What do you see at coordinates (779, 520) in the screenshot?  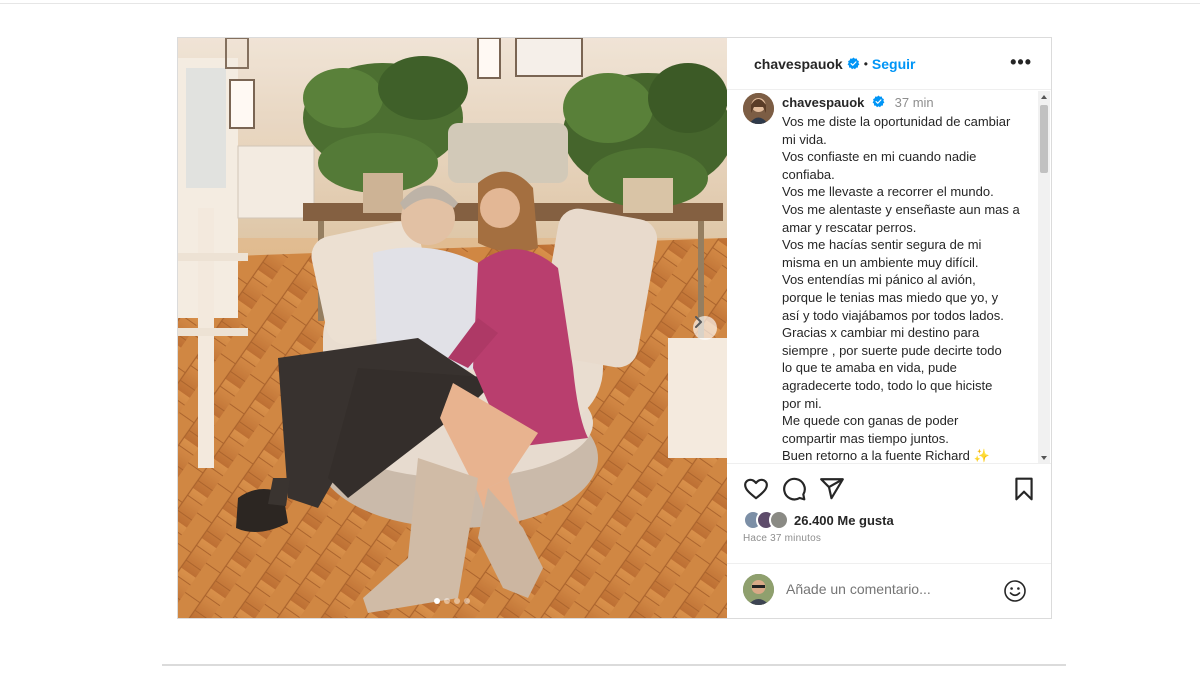 I see `liker-avatar` at bounding box center [779, 520].